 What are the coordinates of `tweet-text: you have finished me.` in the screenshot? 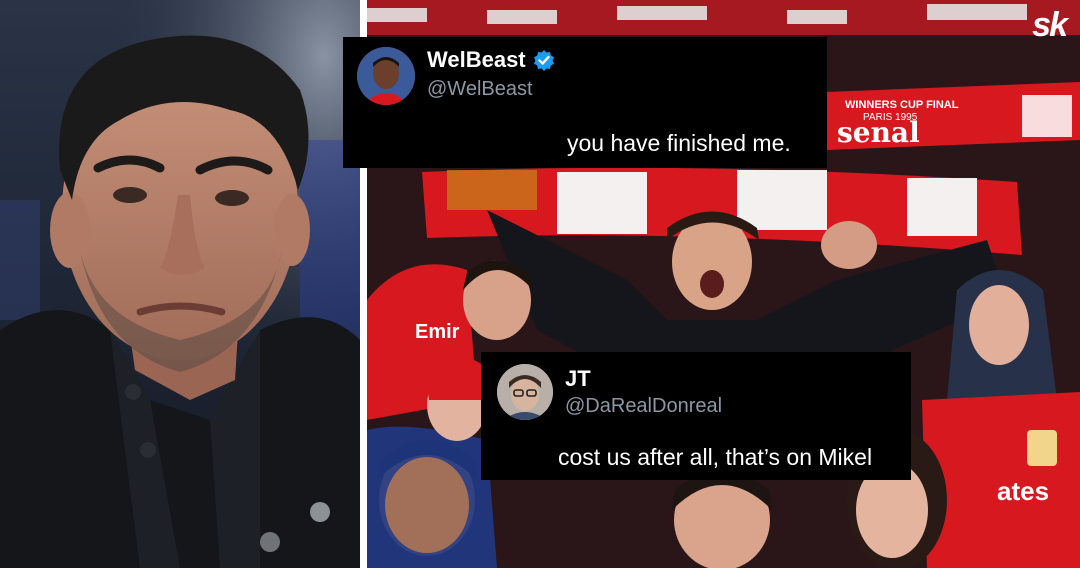 It's located at (679, 143).